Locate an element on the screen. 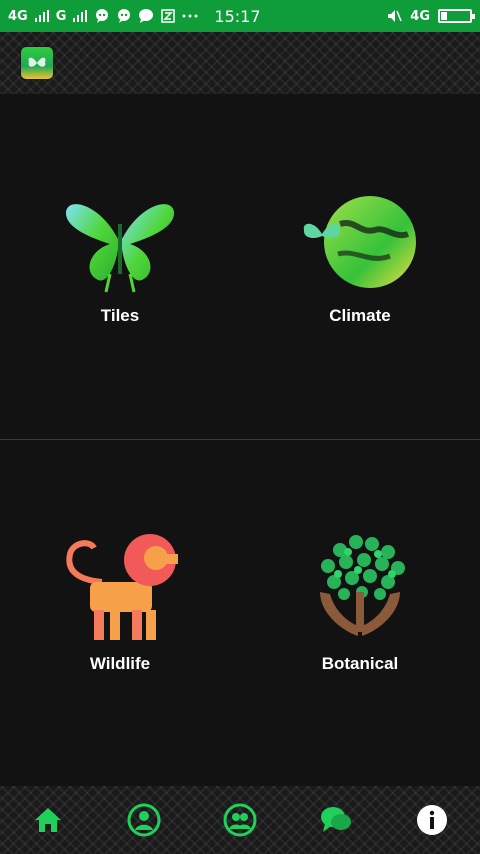 Image resolution: width=480 pixels, height=854 pixels. nav-info-button is located at coordinates (432, 820).